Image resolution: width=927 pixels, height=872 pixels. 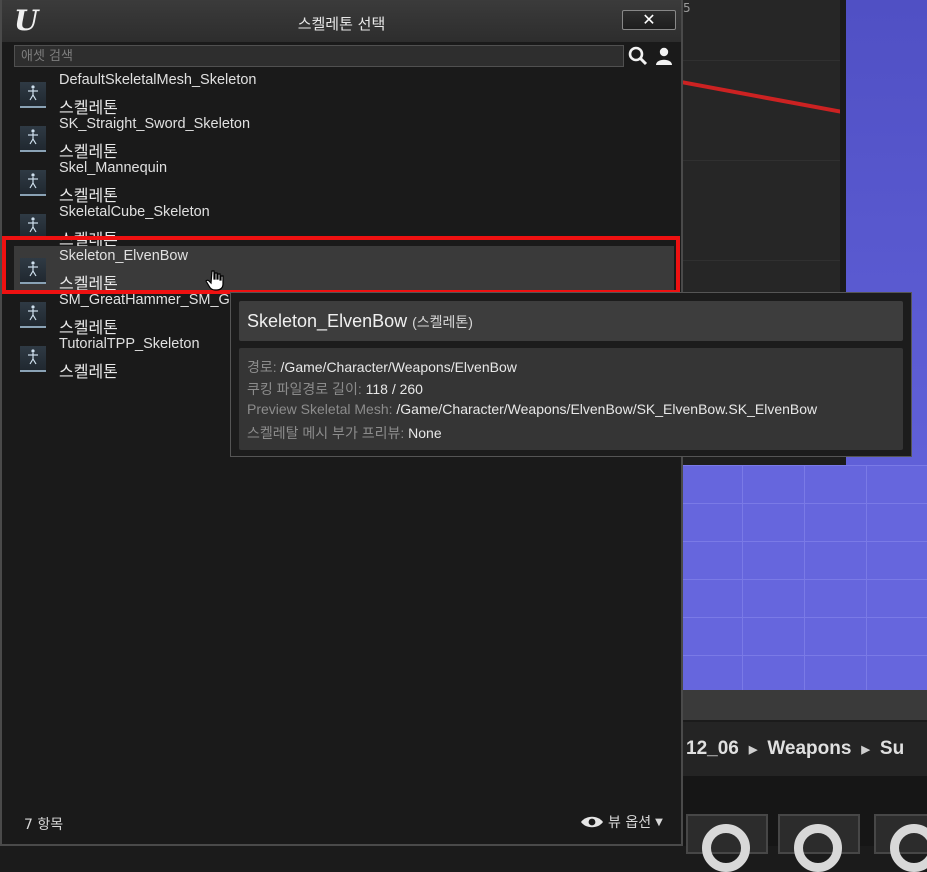 What do you see at coordinates (398, 367) in the screenshot?
I see `tooltip-value: /Game/Character/Weapons/ElvenBow` at bounding box center [398, 367].